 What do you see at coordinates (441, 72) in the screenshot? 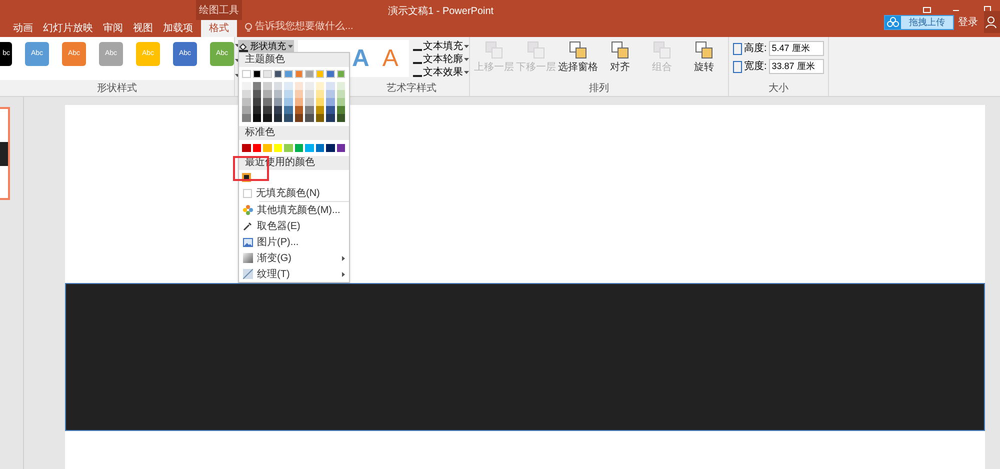
I see `text-format-button: 文本效果` at bounding box center [441, 72].